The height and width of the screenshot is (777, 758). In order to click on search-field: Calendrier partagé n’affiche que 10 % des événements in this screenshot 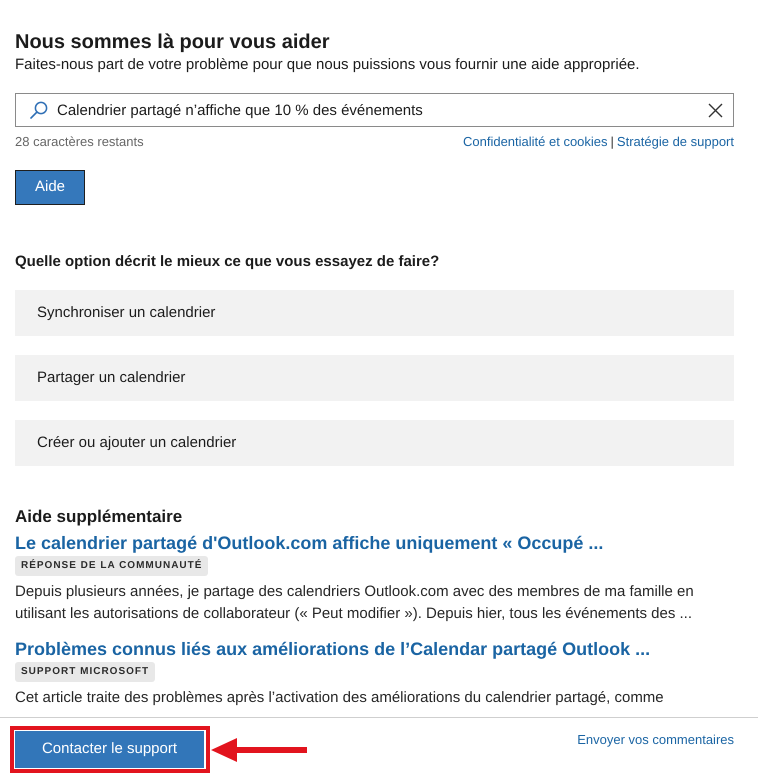, I will do `click(374, 110)`.